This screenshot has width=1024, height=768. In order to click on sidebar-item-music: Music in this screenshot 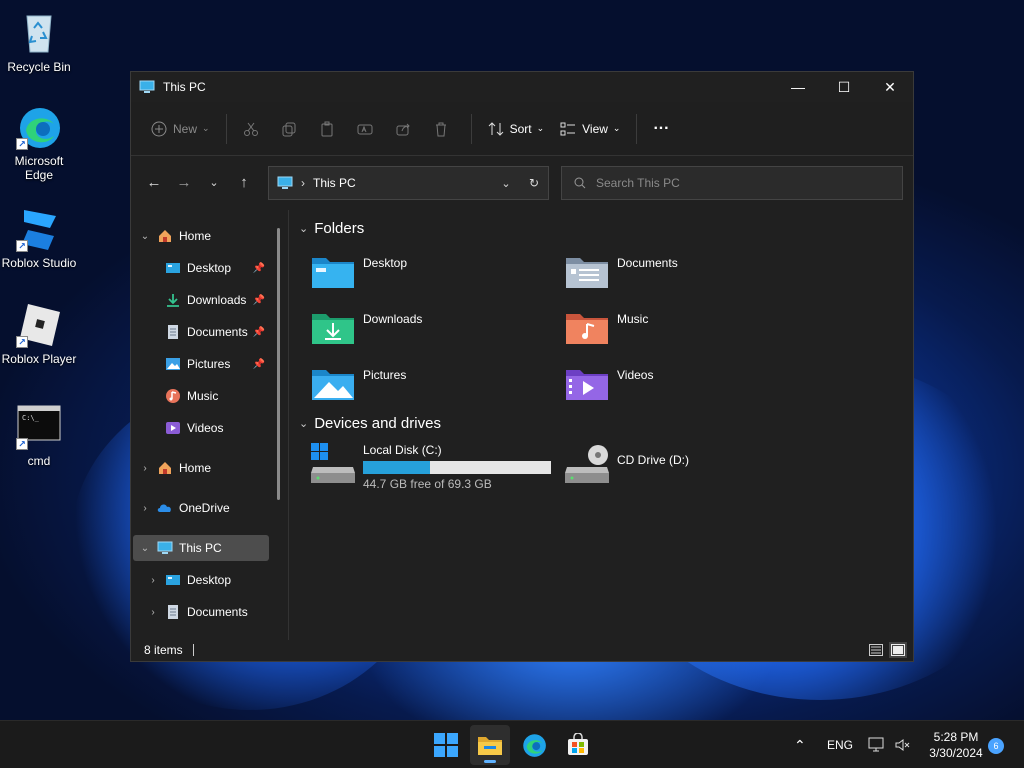, I will do `click(209, 396)`.